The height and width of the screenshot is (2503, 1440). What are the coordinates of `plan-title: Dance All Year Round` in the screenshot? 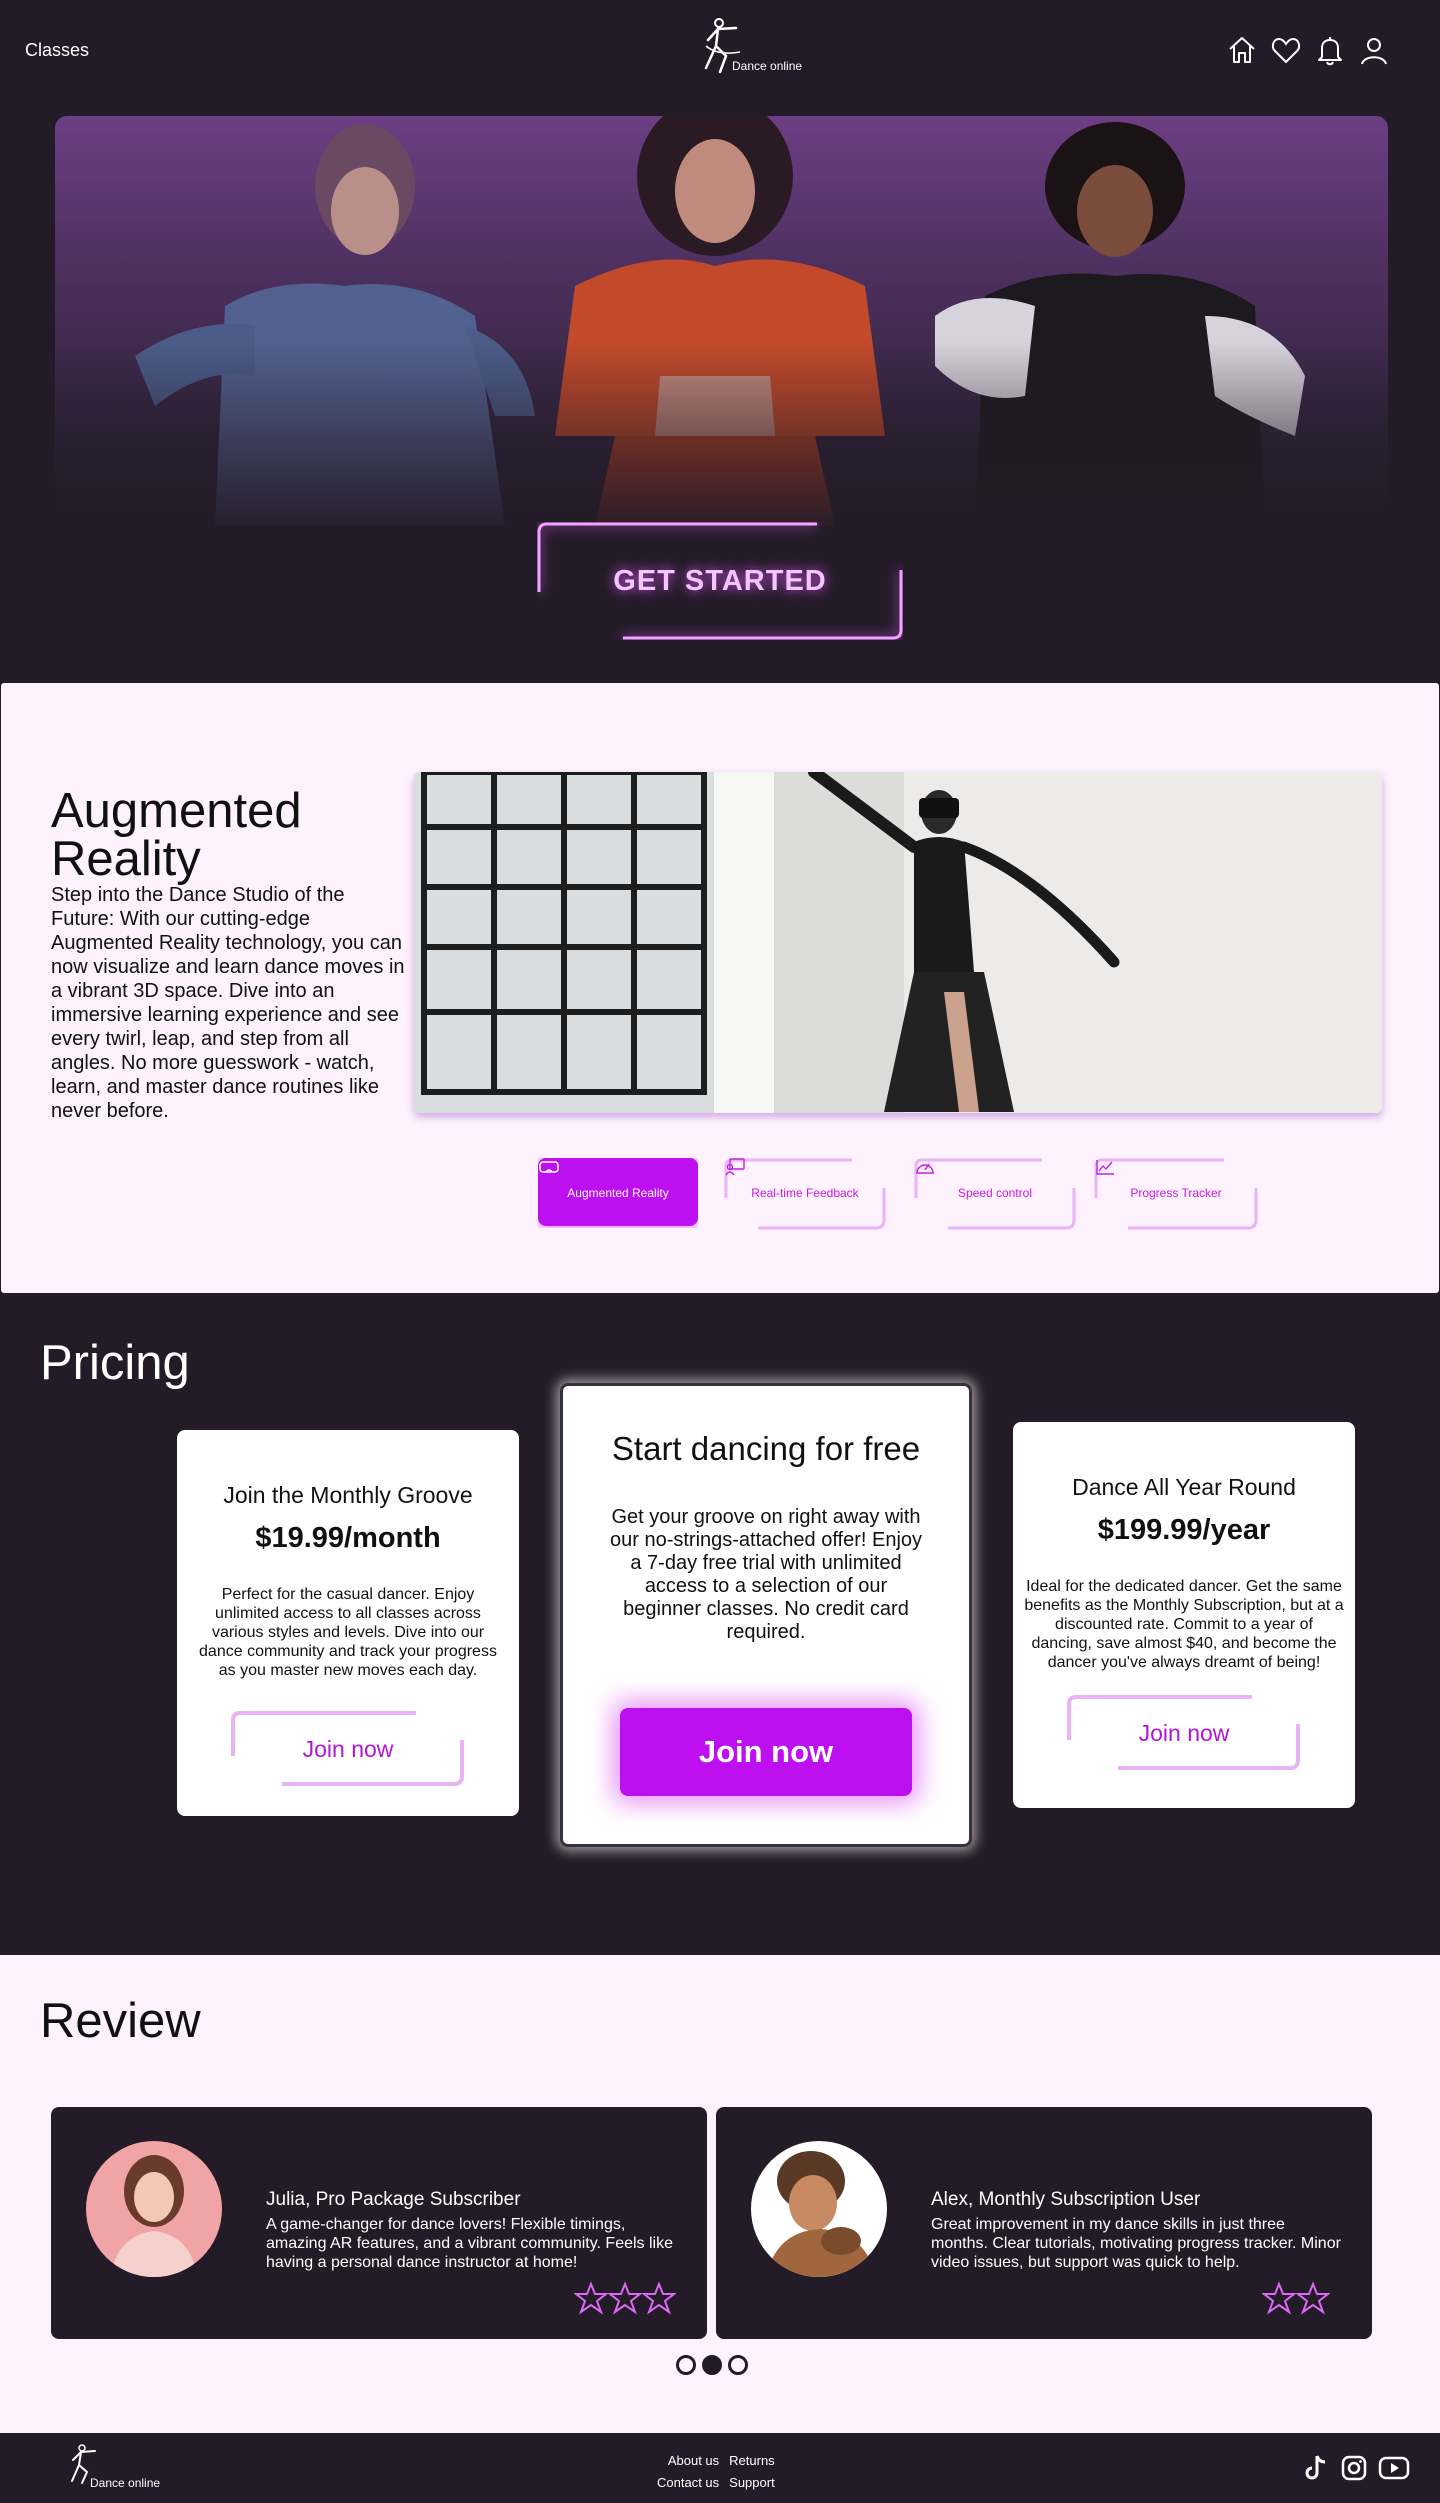 It's located at (1184, 1487).